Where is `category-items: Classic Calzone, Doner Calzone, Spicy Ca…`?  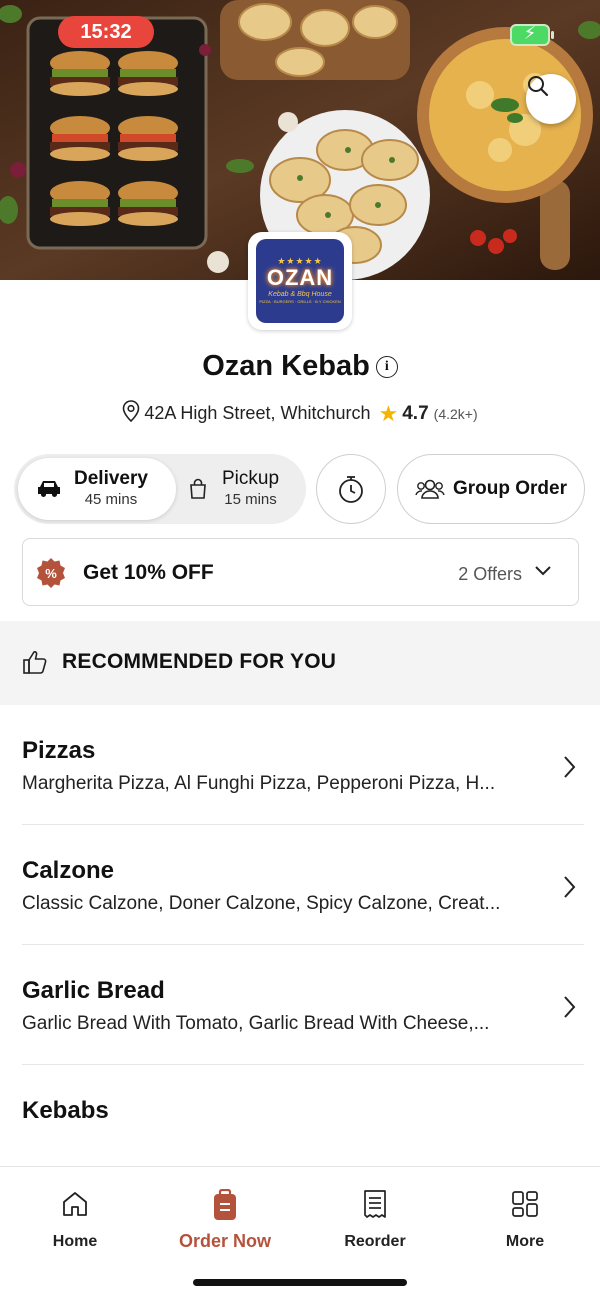 category-items: Classic Calzone, Doner Calzone, Spicy Ca… is located at coordinates (261, 903).